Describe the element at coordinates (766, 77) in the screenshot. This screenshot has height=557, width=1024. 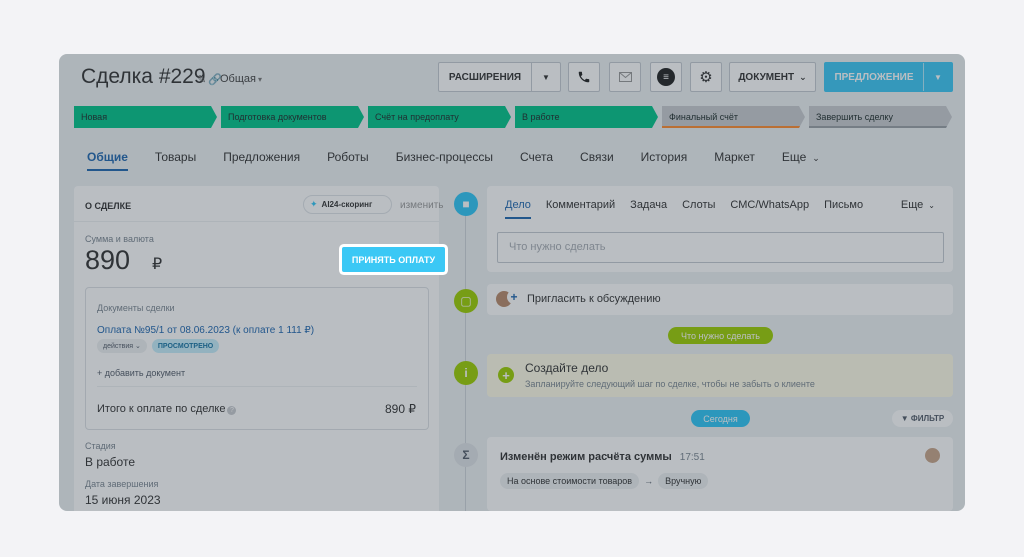
I see `document-label: ДОКУМЕНТ` at that location.